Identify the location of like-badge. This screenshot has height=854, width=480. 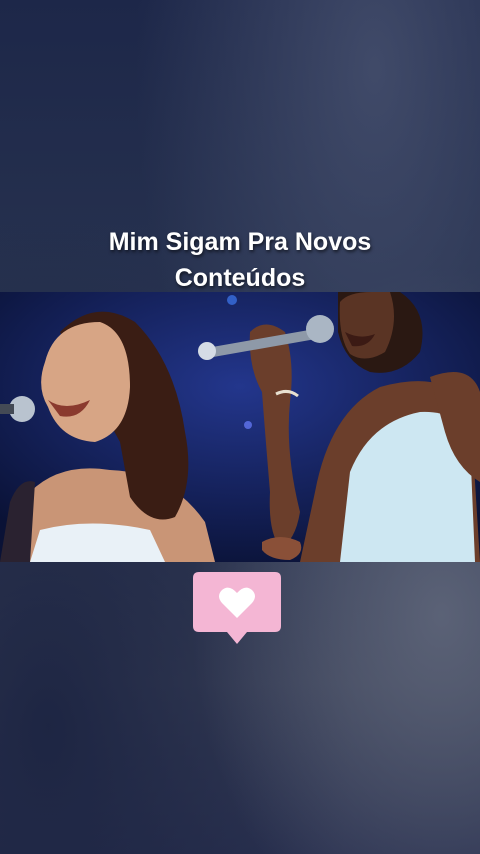
(237, 608).